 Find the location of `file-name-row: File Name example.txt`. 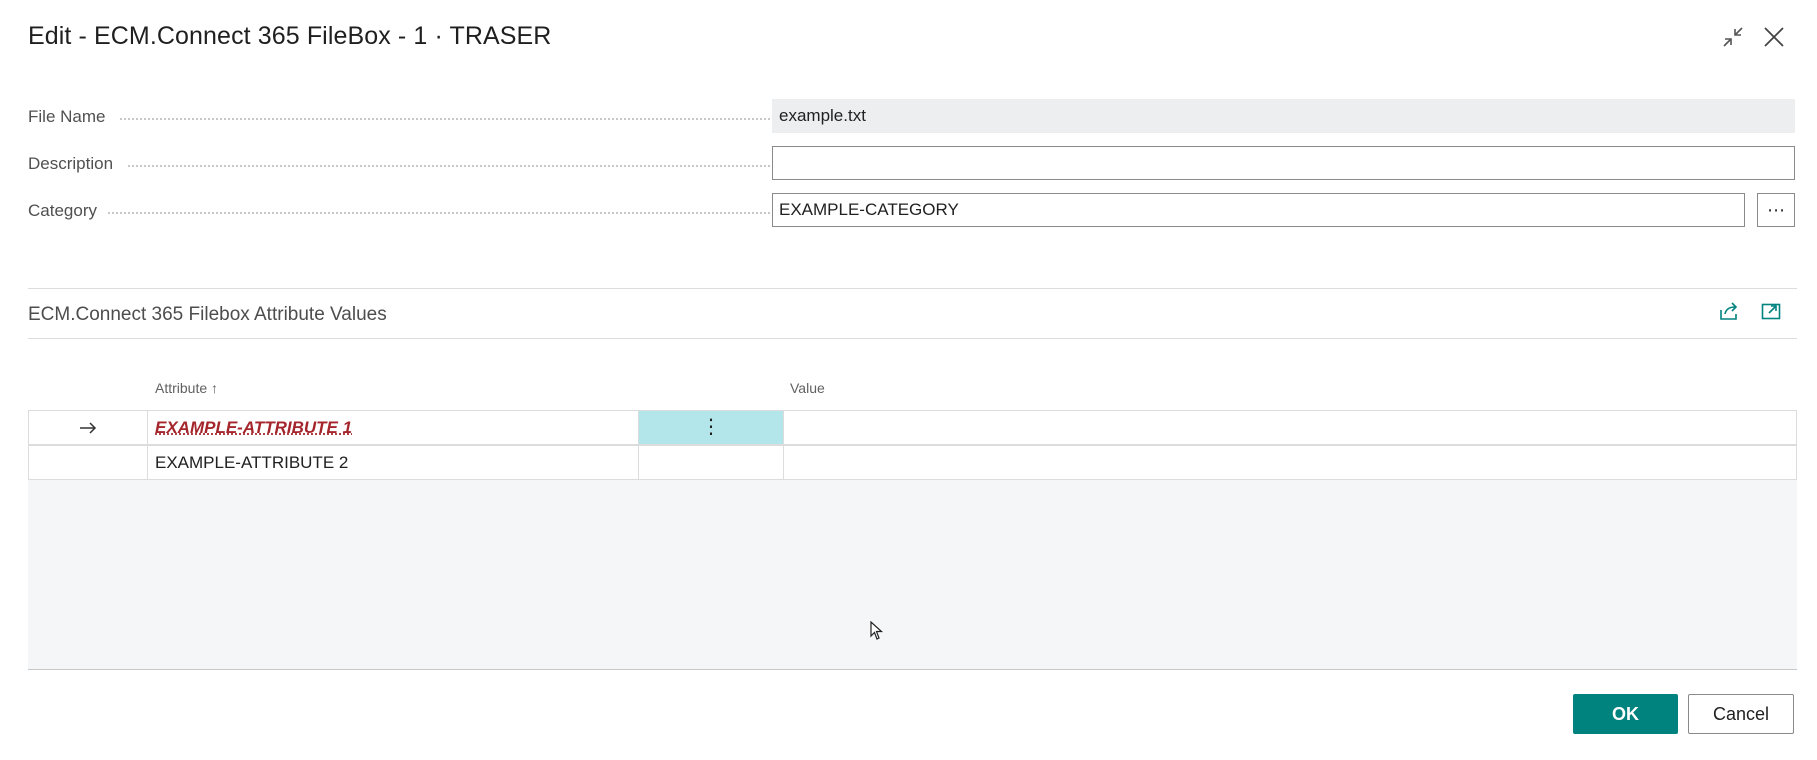

file-name-row: File Name example.txt is located at coordinates (911, 117).